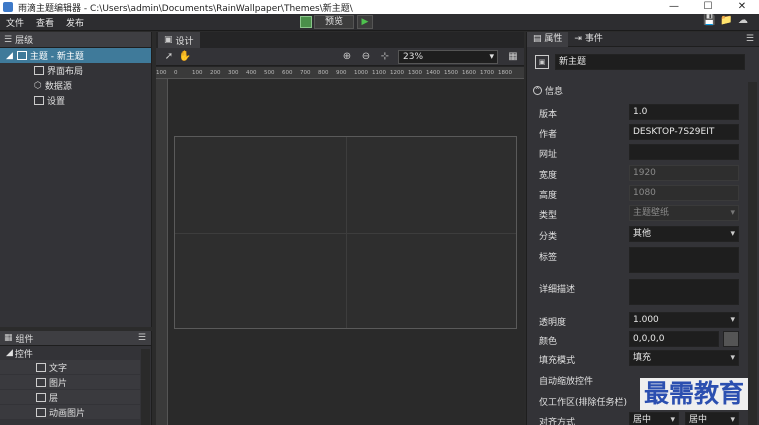  What do you see at coordinates (365, 22) in the screenshot?
I see `play-icon: ▶` at bounding box center [365, 22].